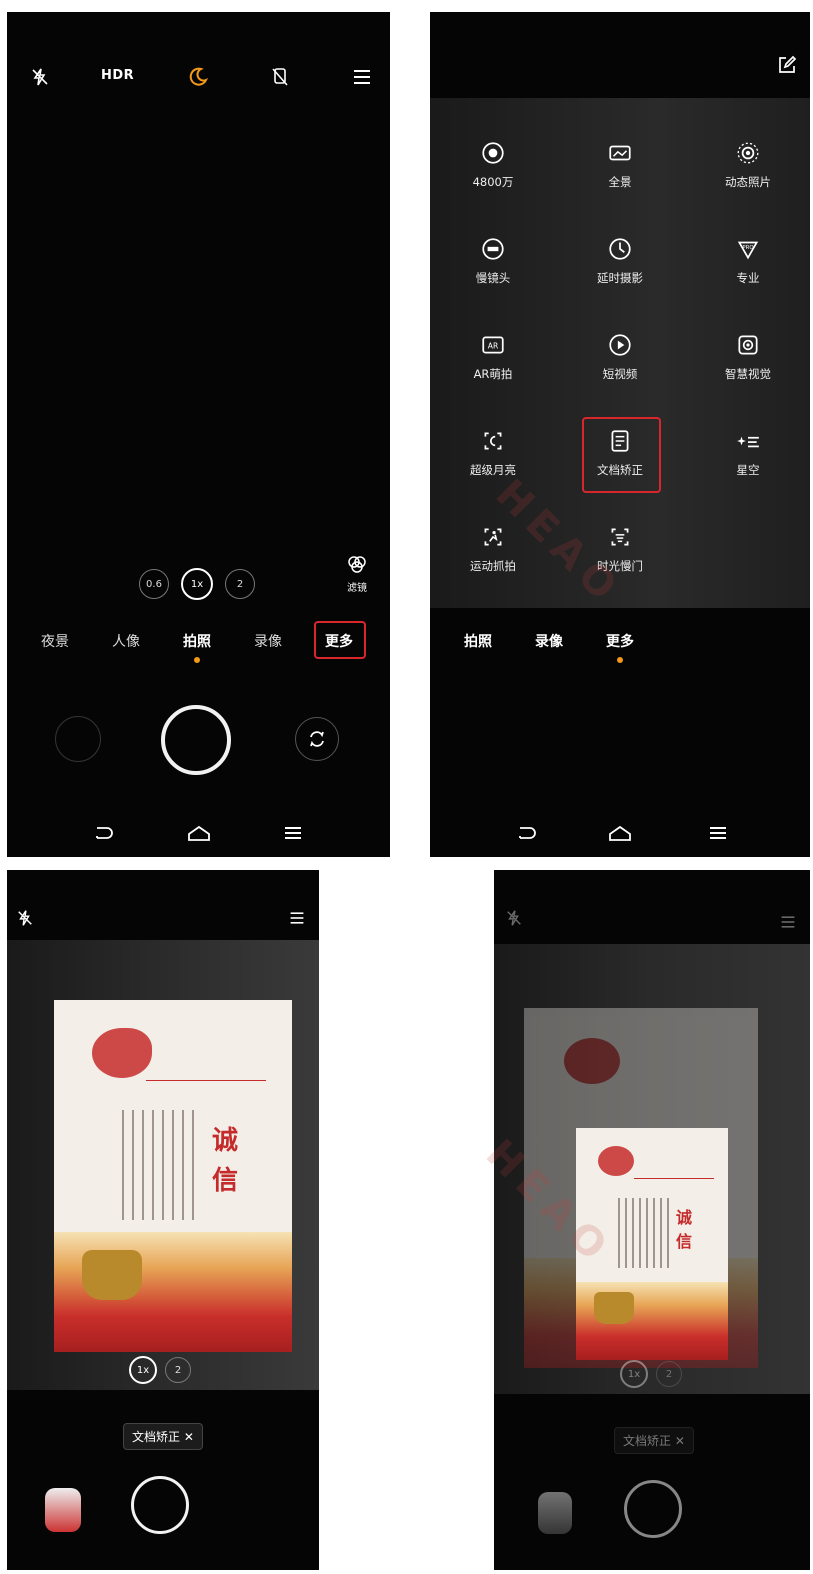 This screenshot has height=1574, width=813. Describe the element at coordinates (620, 249) in the screenshot. I see `timelapse-icon` at that location.